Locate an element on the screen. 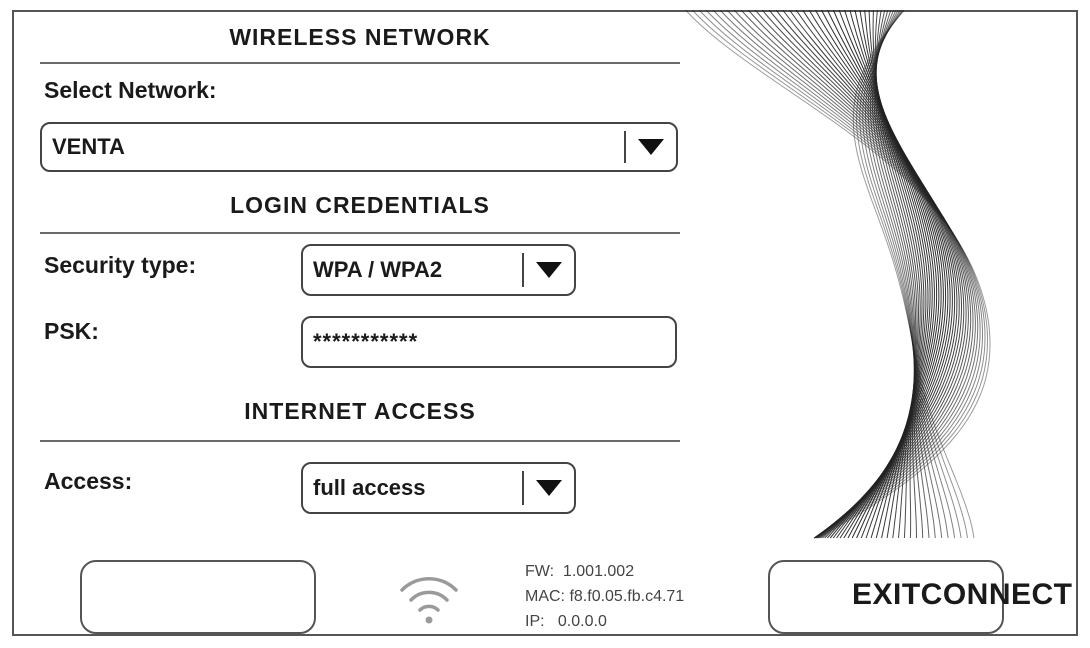  security-type-value: WPA / WPA2 is located at coordinates (378, 269).